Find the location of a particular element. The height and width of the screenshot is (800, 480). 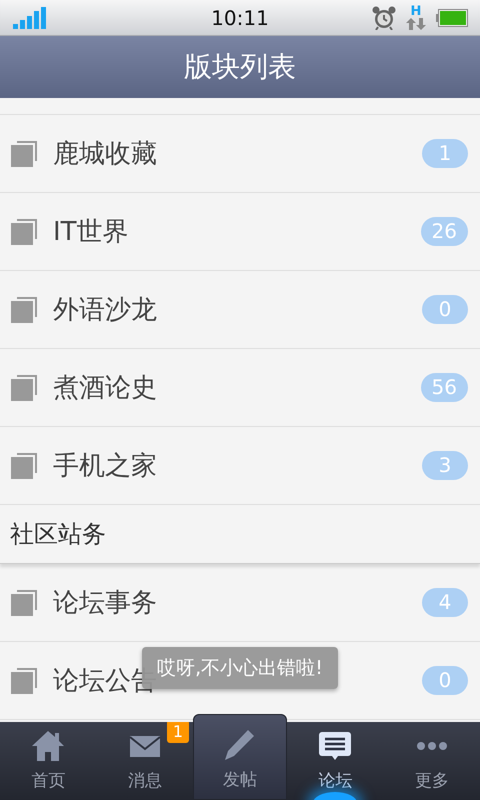

tab-button: 发帖 is located at coordinates (240, 757).